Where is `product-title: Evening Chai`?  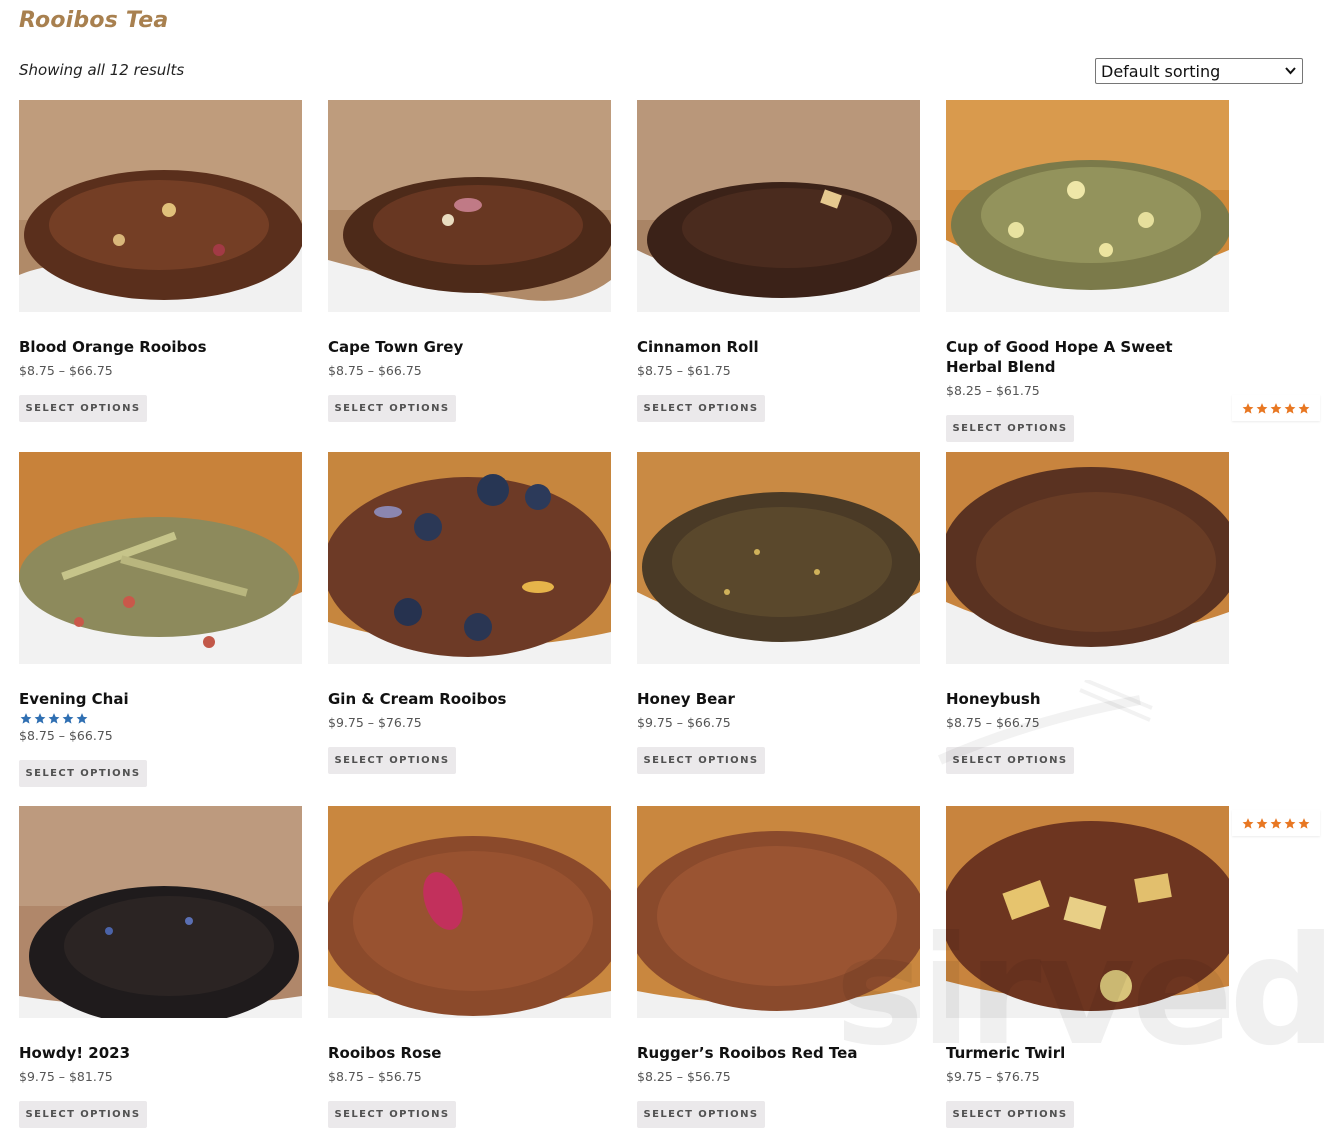
product-title: Evening Chai is located at coordinates (160, 699).